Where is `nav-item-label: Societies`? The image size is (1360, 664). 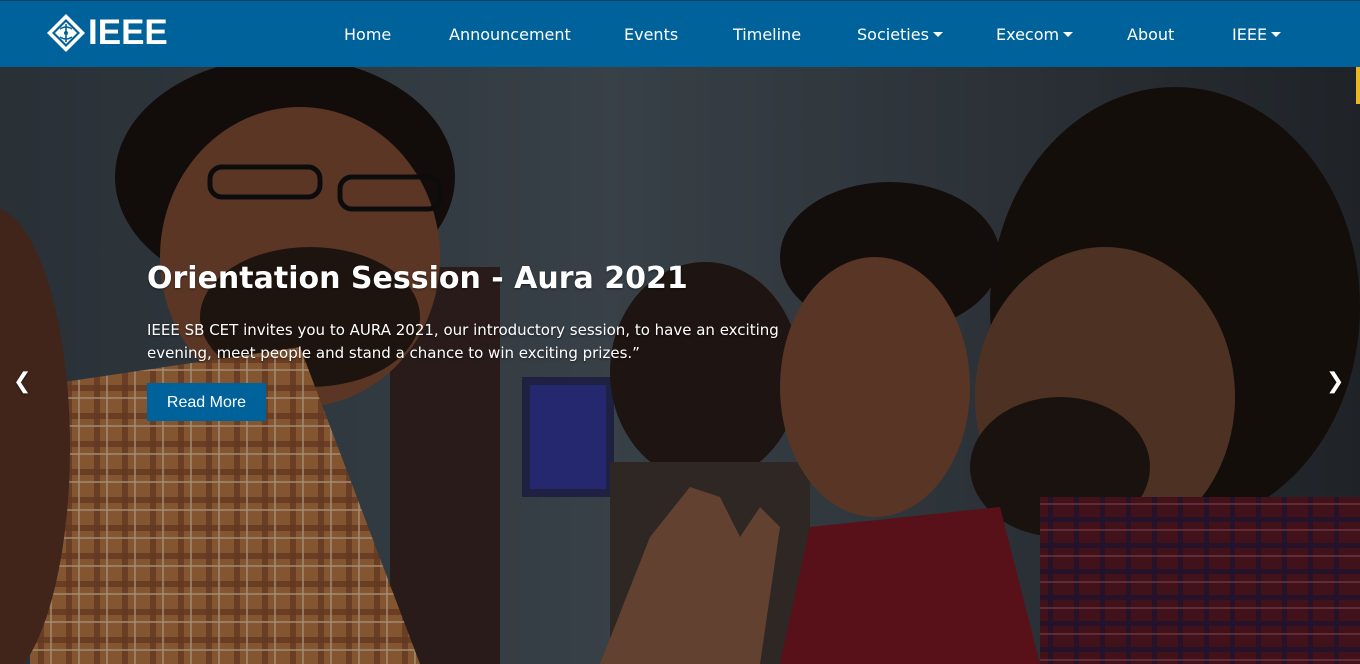
nav-item-label: Societies is located at coordinates (893, 34).